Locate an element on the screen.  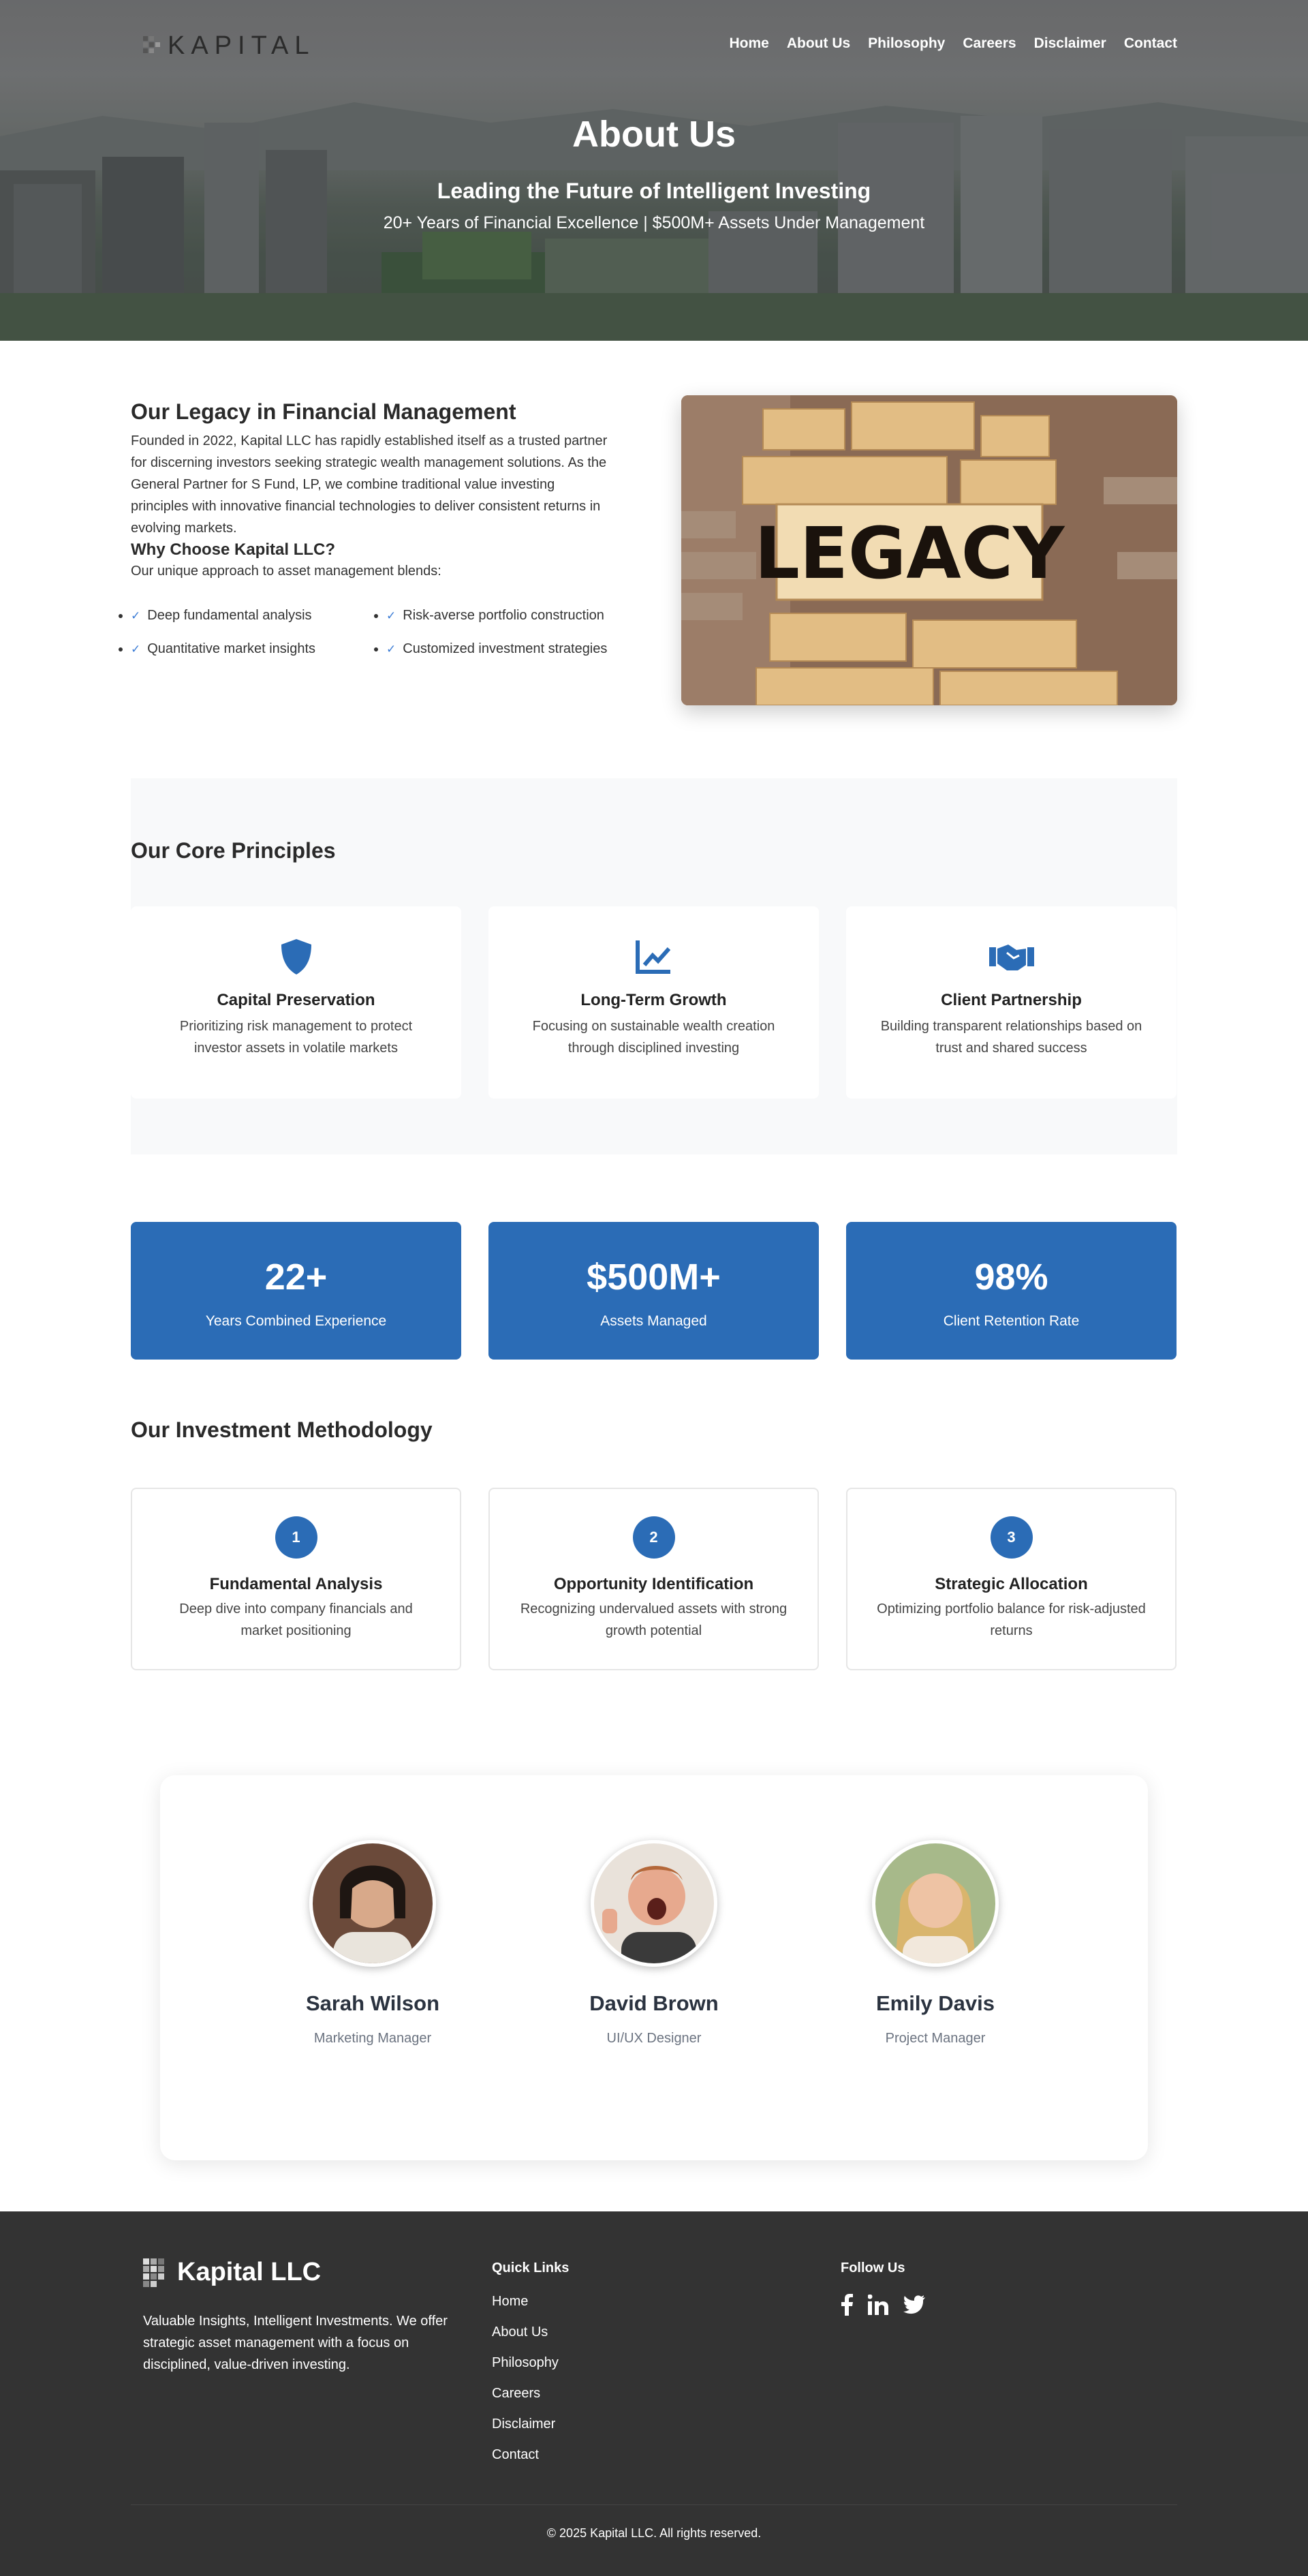
shield-icon is located at coordinates (296, 957).